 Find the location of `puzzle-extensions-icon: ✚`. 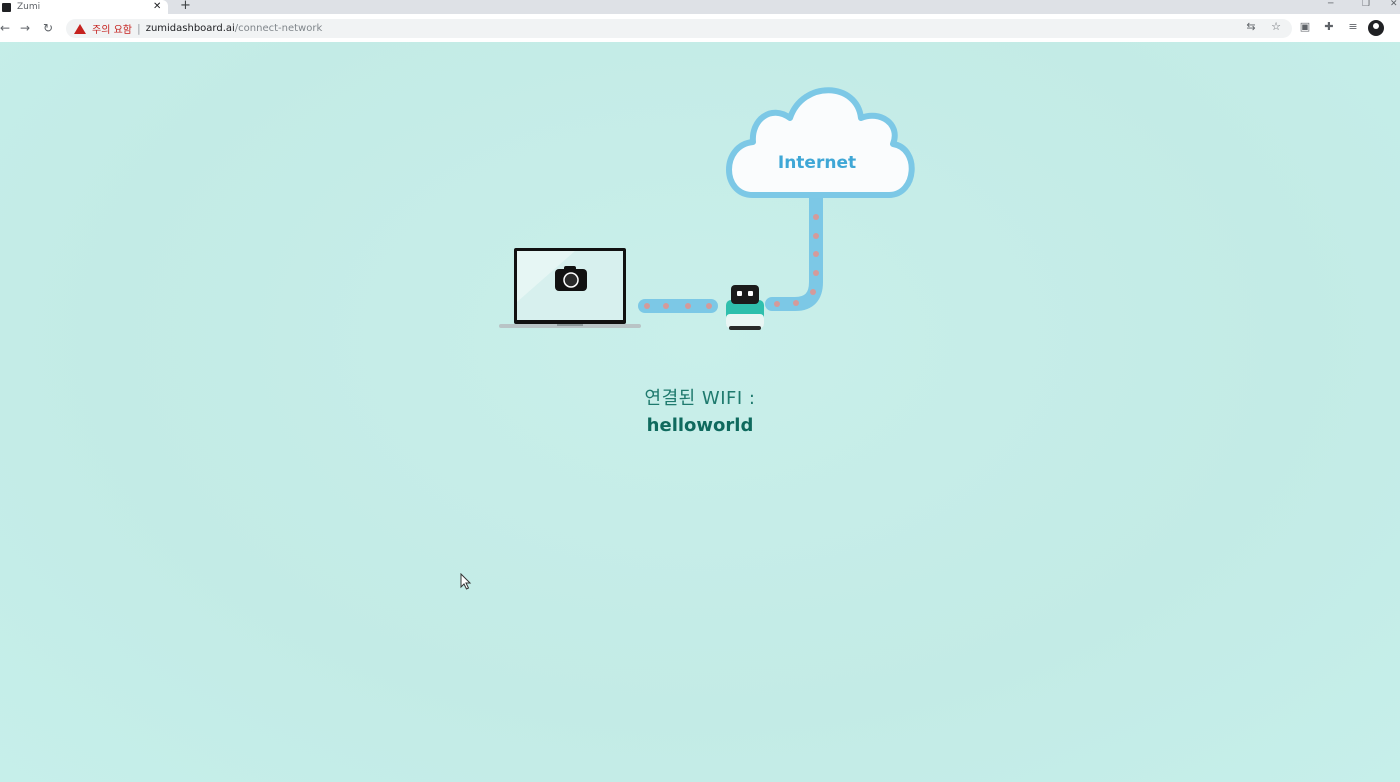

puzzle-extensions-icon: ✚ is located at coordinates (1329, 27).